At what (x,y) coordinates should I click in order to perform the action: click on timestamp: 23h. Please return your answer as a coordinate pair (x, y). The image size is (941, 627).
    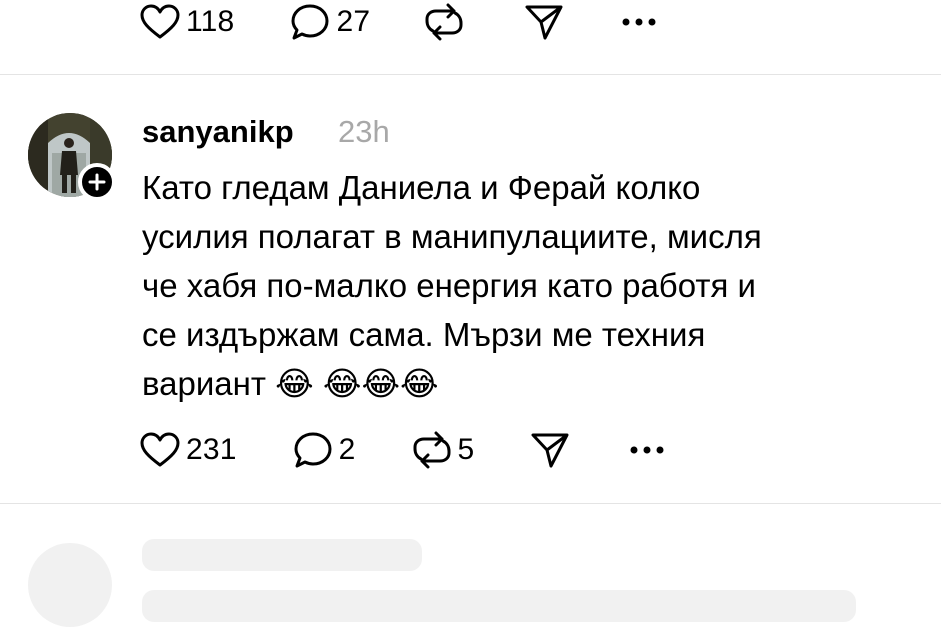
    Looking at the image, I should click on (364, 131).